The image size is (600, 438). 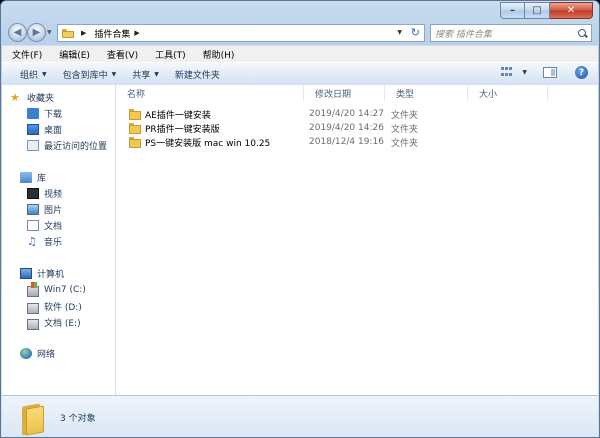 What do you see at coordinates (42, 179) in the screenshot?
I see `nav-libraries-label: 库` at bounding box center [42, 179].